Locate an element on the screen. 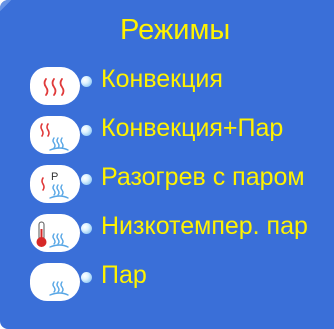 This screenshot has height=329, width=334. mode-item-convection-steam: Конвекция+Пар is located at coordinates (167, 134).